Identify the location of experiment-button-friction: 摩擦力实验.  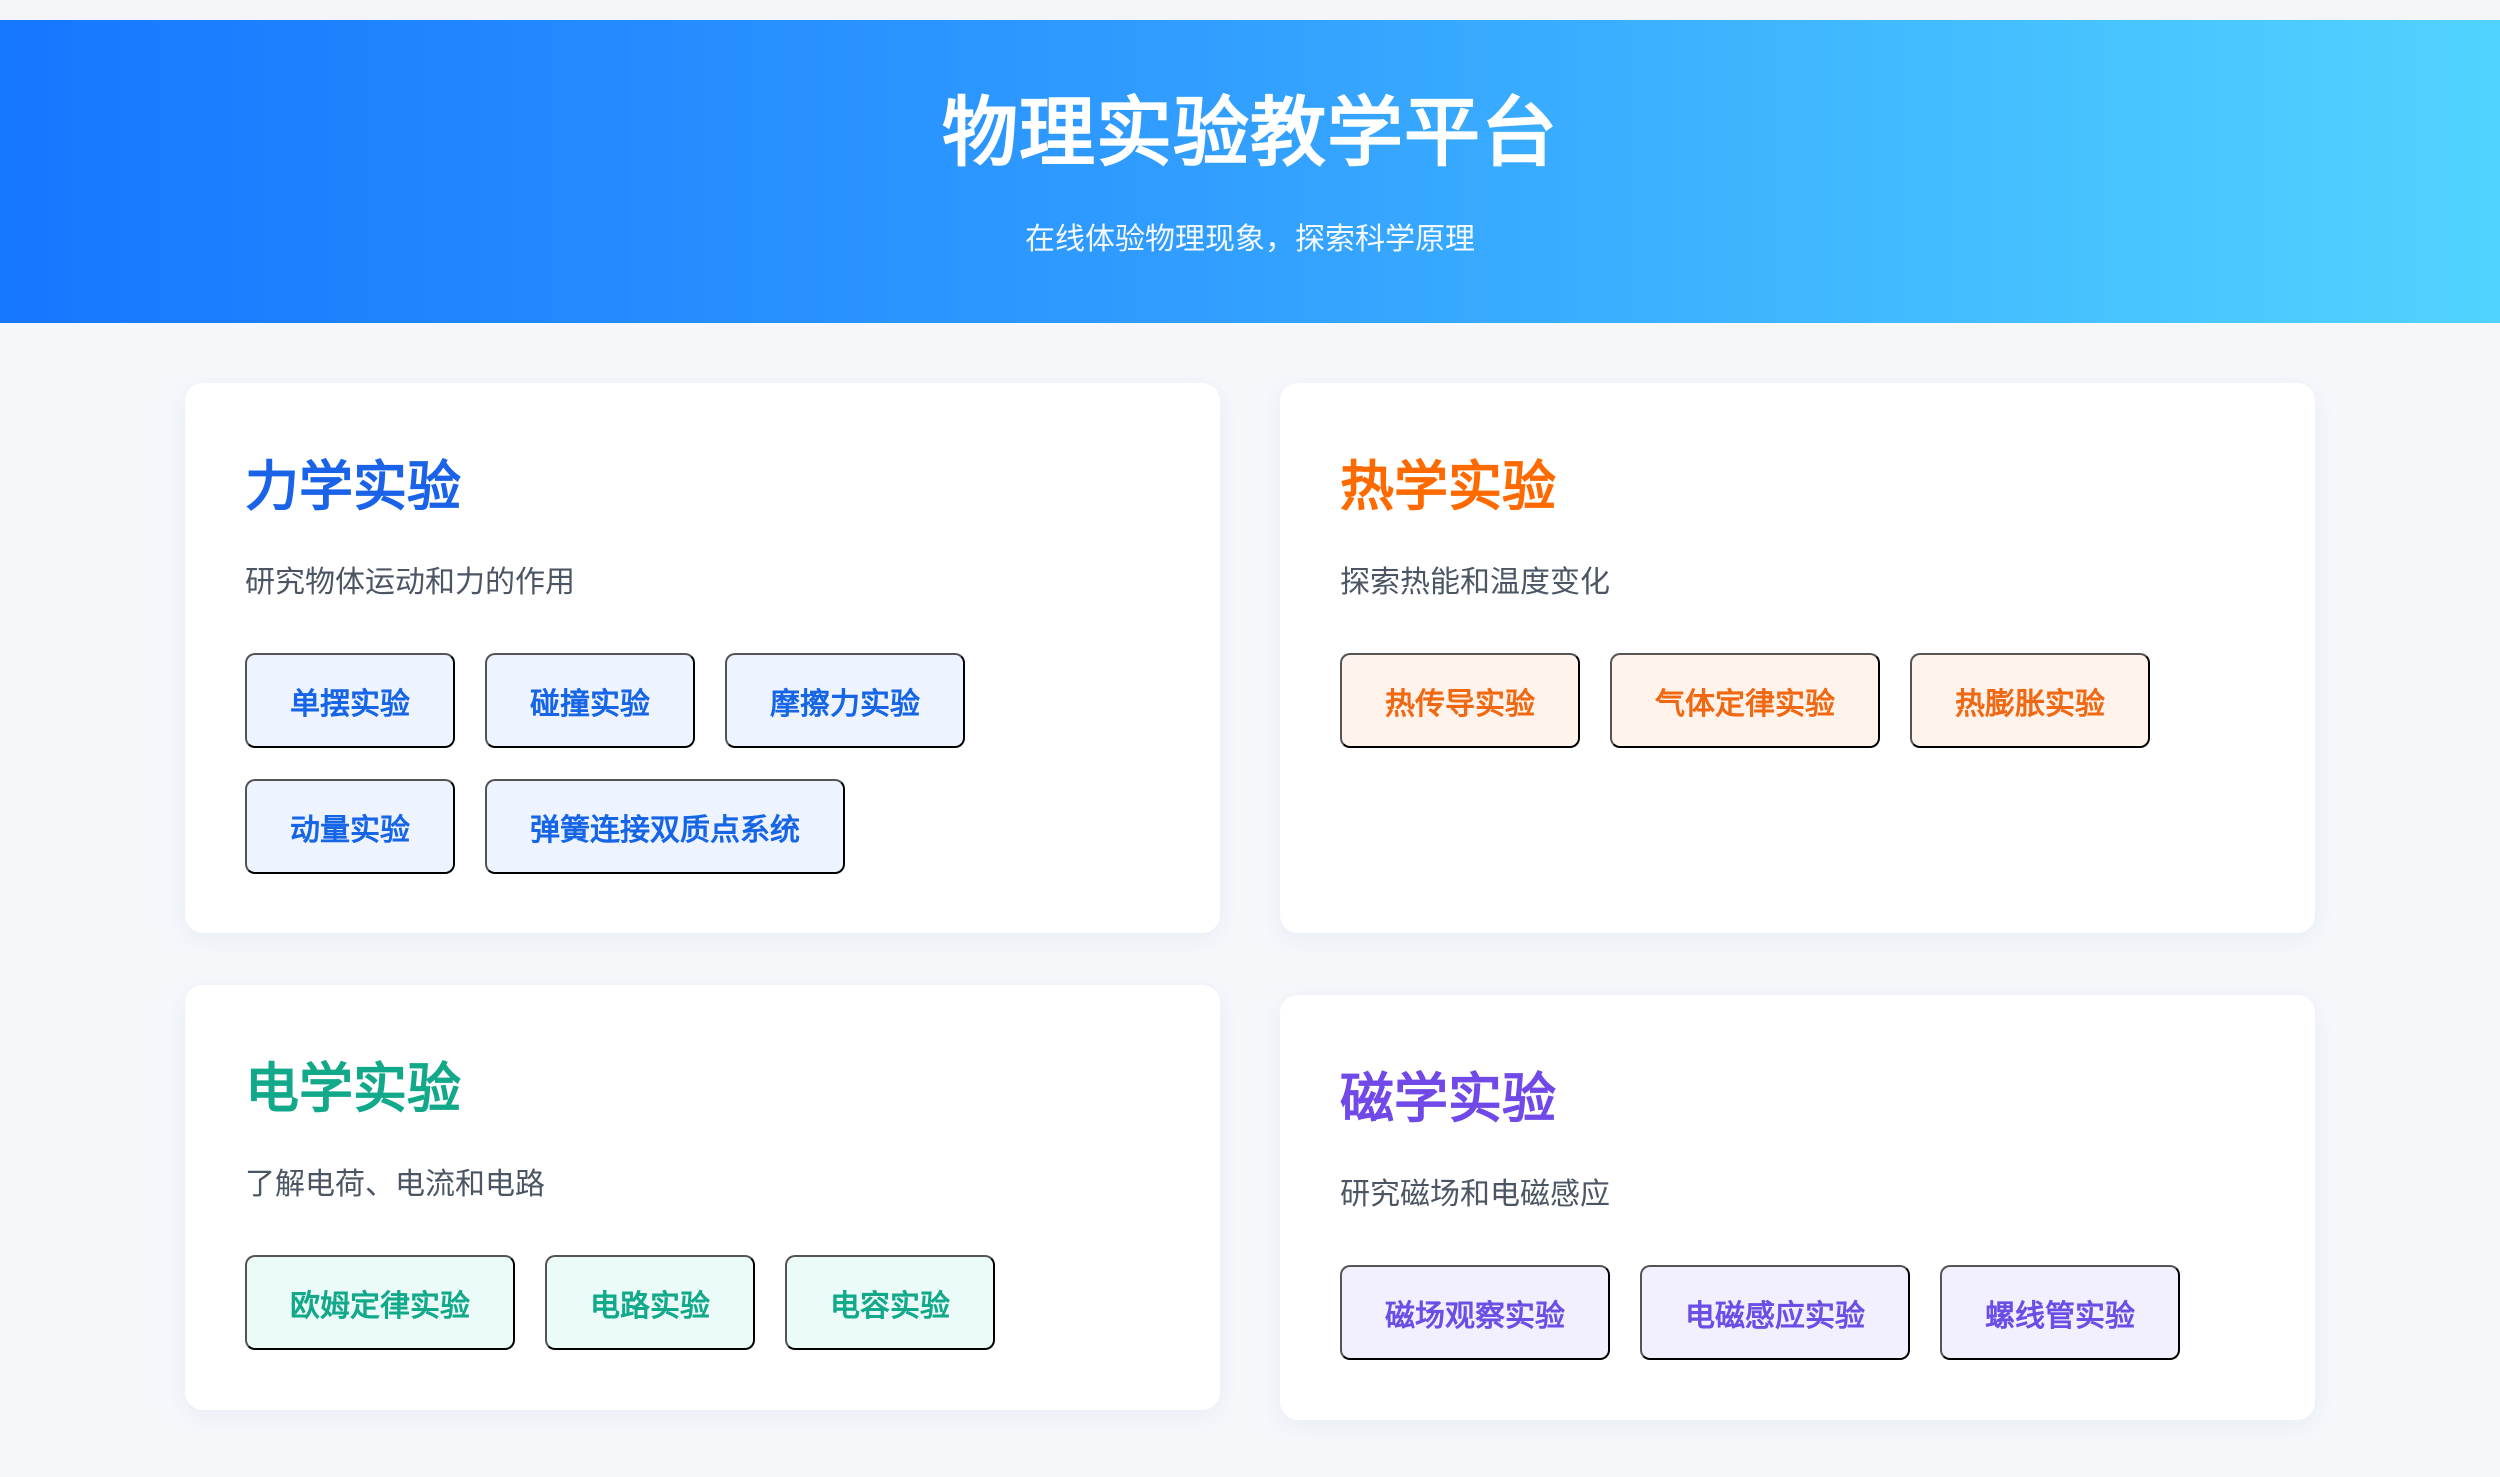
(845, 700).